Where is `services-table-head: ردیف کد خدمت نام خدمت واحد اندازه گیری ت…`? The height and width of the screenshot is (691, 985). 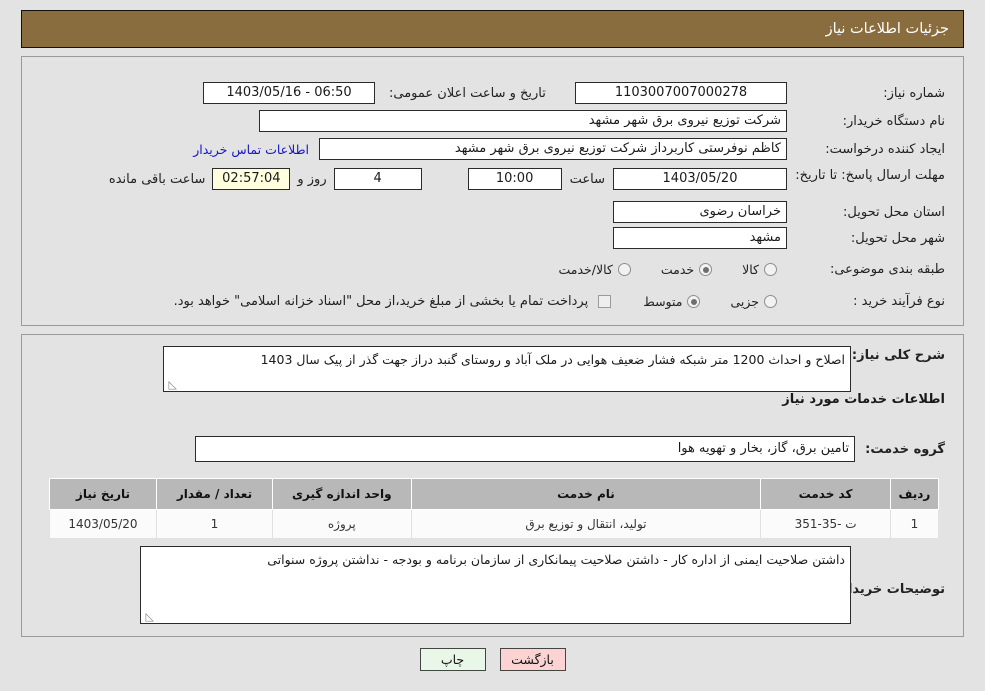
services-table-head: ردیف کد خدمت نام خدمت واحد اندازه گیری ت… is located at coordinates (494, 494).